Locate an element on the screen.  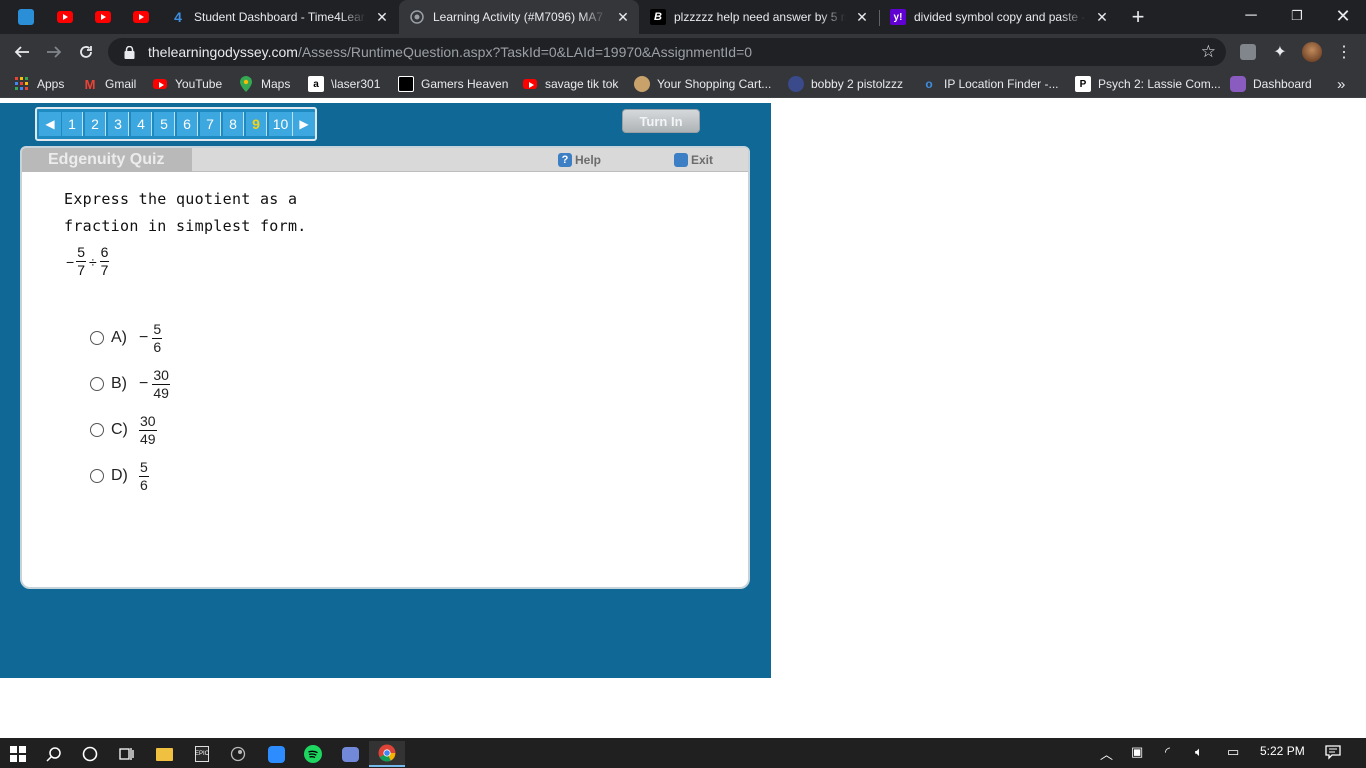
bookmark-savage-tik-tok: savage tik tok is located at coordinates (570, 84).